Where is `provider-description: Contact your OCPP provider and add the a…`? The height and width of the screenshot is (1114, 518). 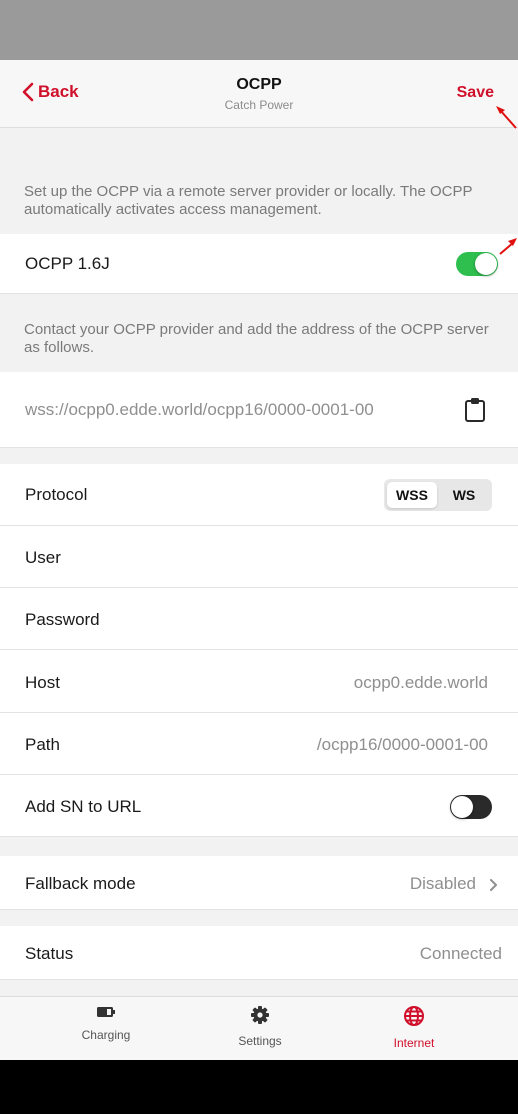 provider-description: Contact your OCPP provider and add the a… is located at coordinates (256, 338).